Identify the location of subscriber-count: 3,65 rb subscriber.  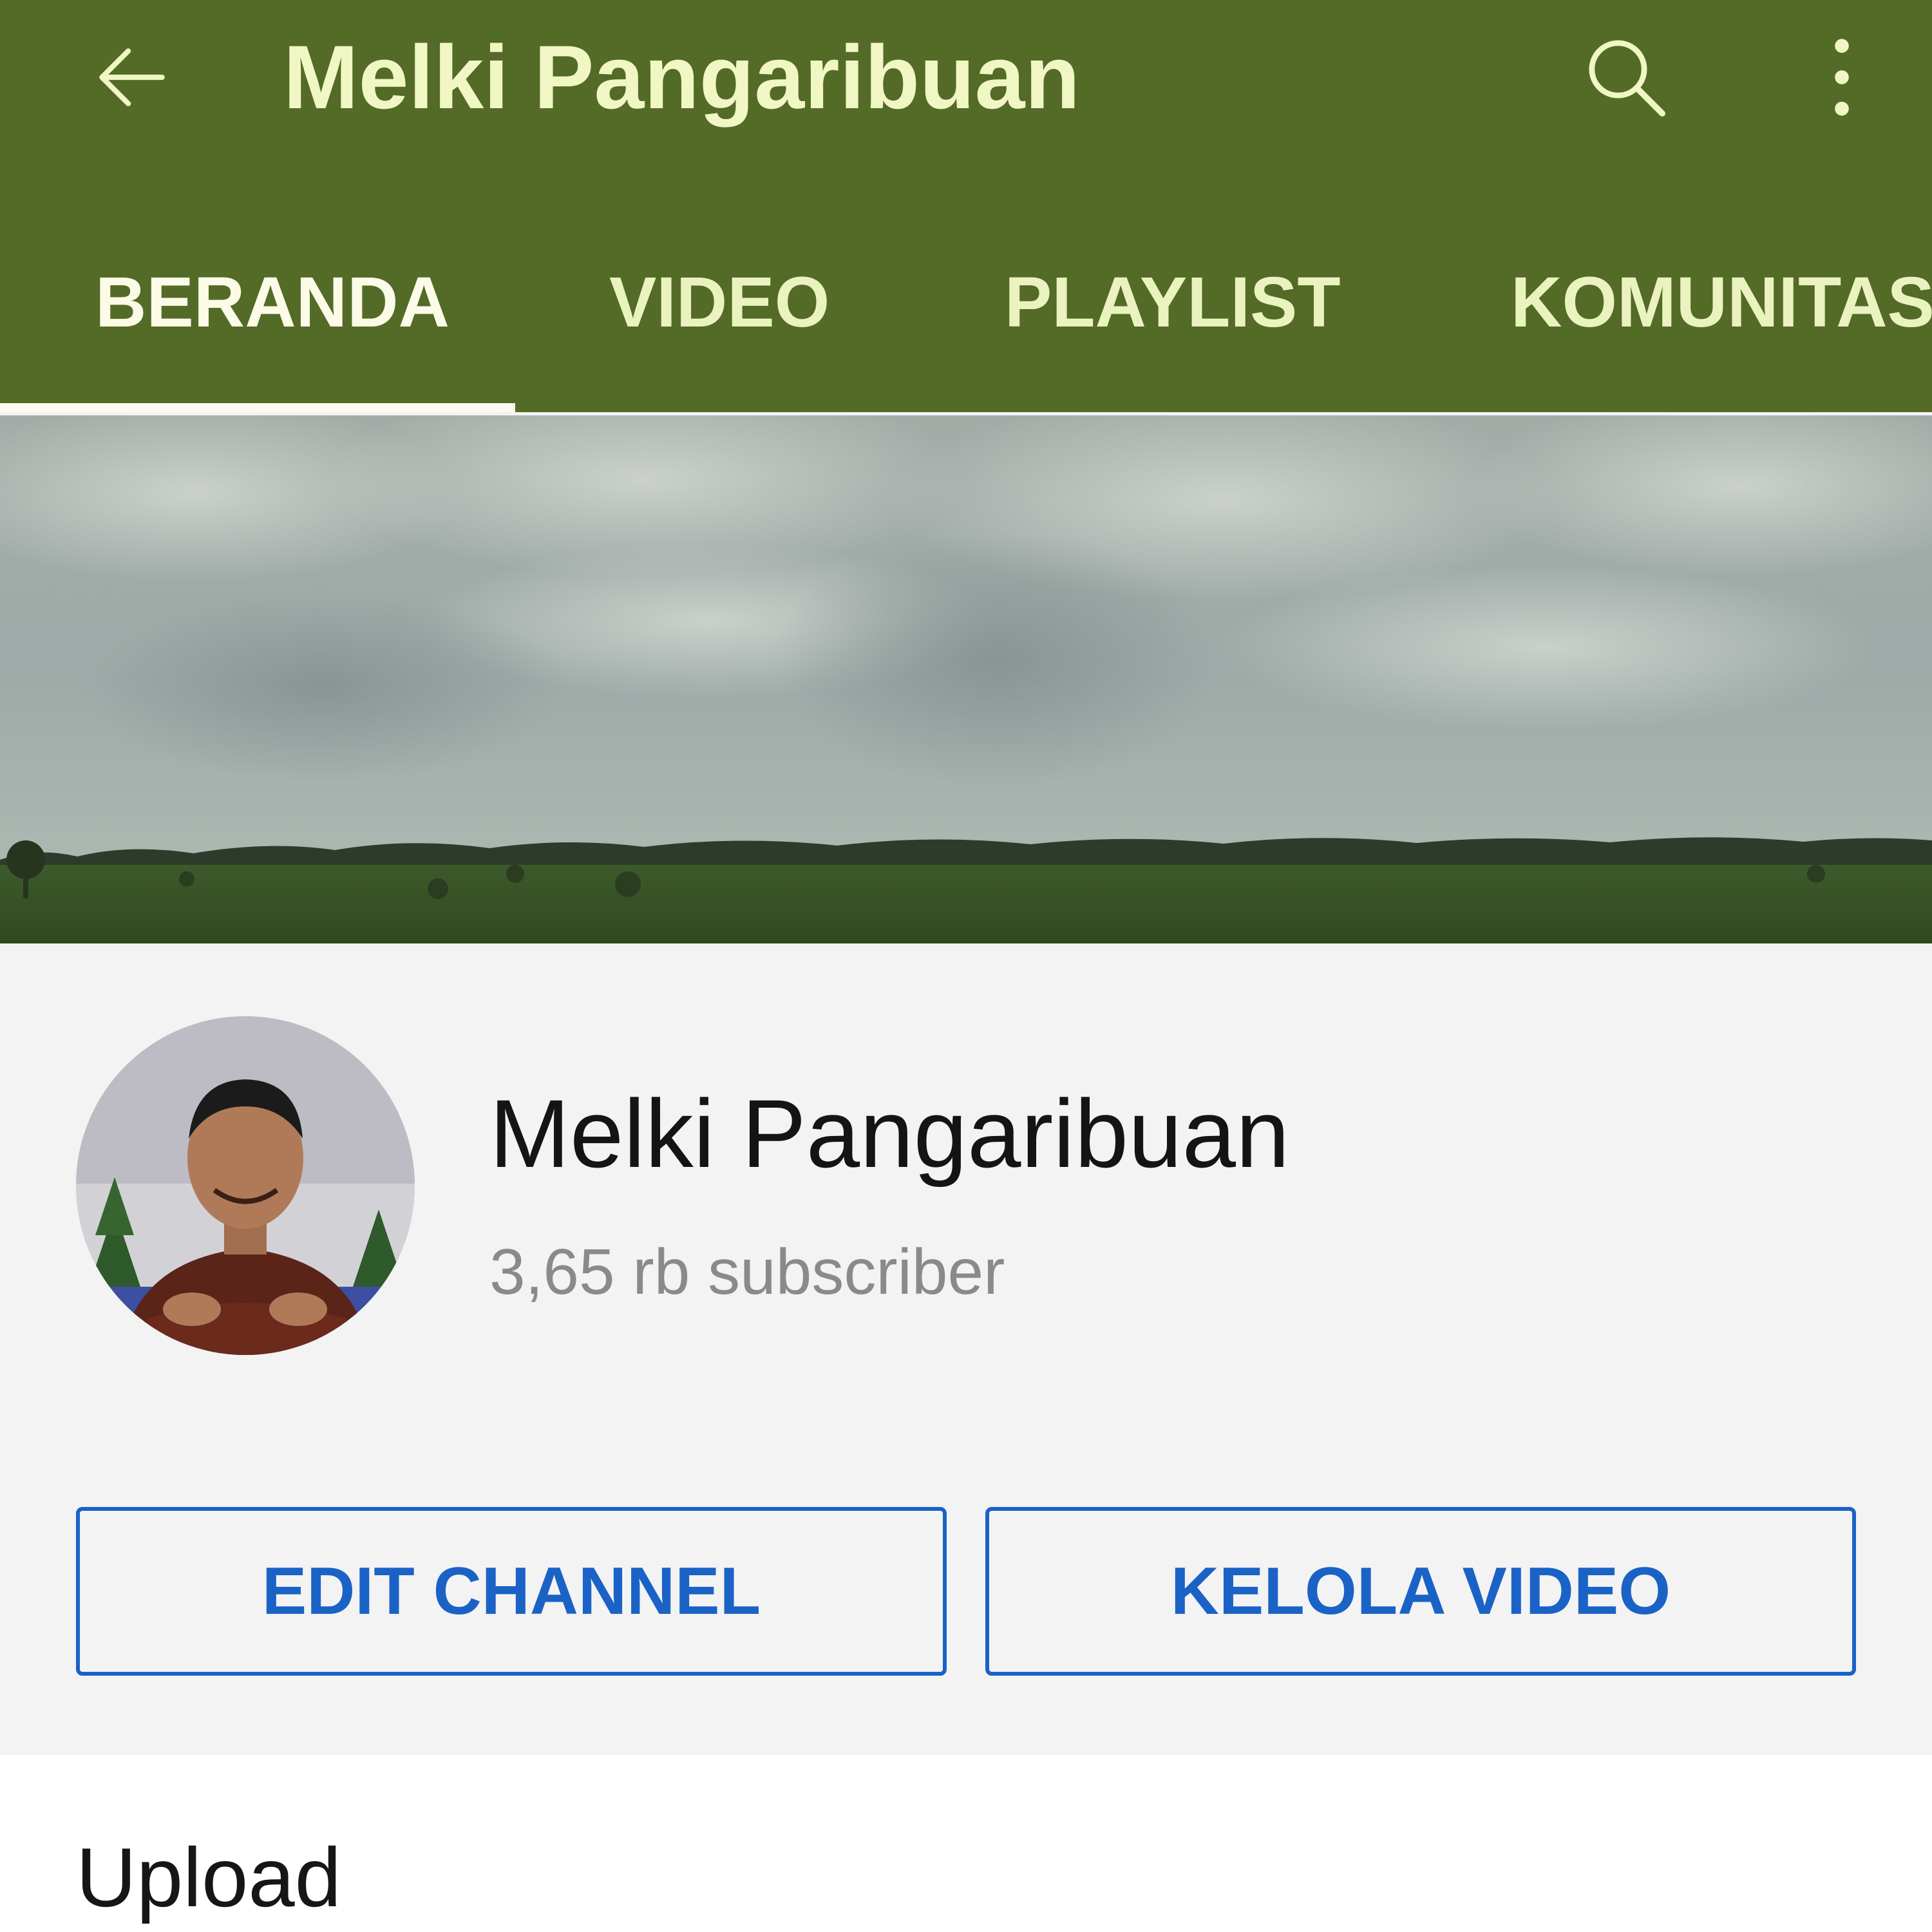
(747, 1272).